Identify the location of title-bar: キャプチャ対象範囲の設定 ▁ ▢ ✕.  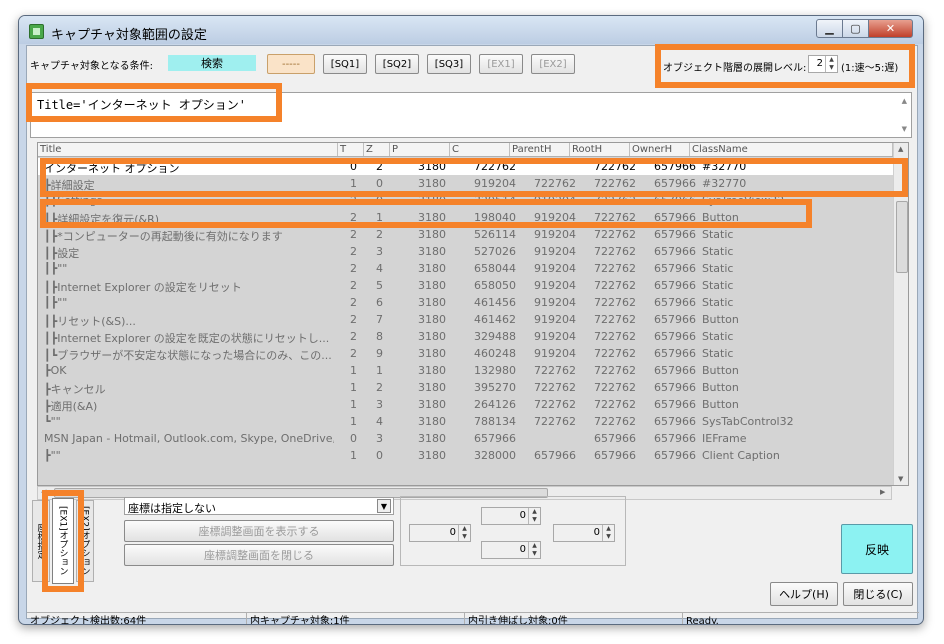
(471, 30).